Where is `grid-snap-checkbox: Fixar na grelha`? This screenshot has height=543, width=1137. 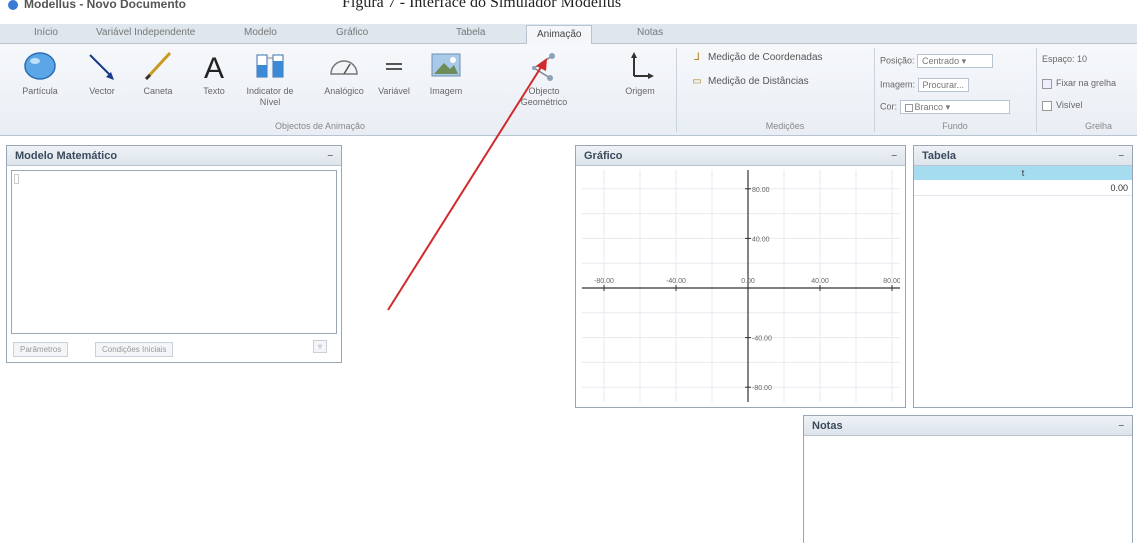 grid-snap-checkbox: Fixar na grelha is located at coordinates (1079, 83).